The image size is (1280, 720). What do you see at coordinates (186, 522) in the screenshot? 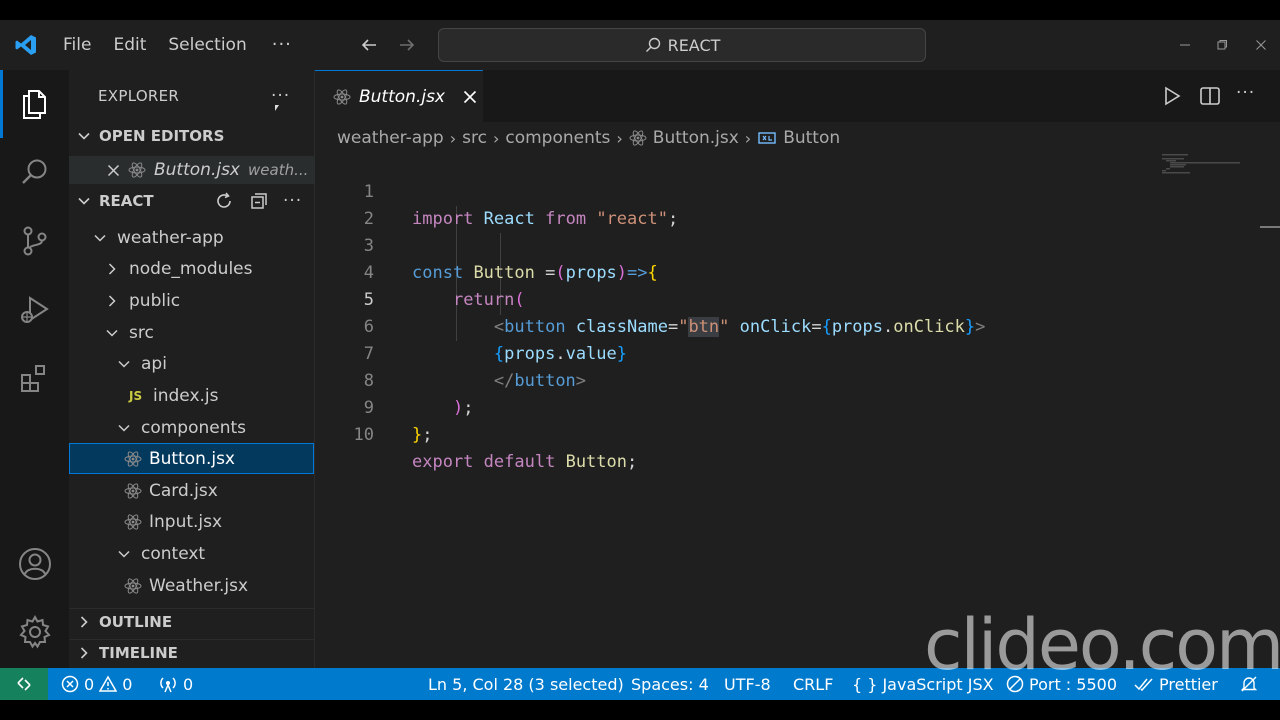
I see `tree-label: Input.jsx` at bounding box center [186, 522].